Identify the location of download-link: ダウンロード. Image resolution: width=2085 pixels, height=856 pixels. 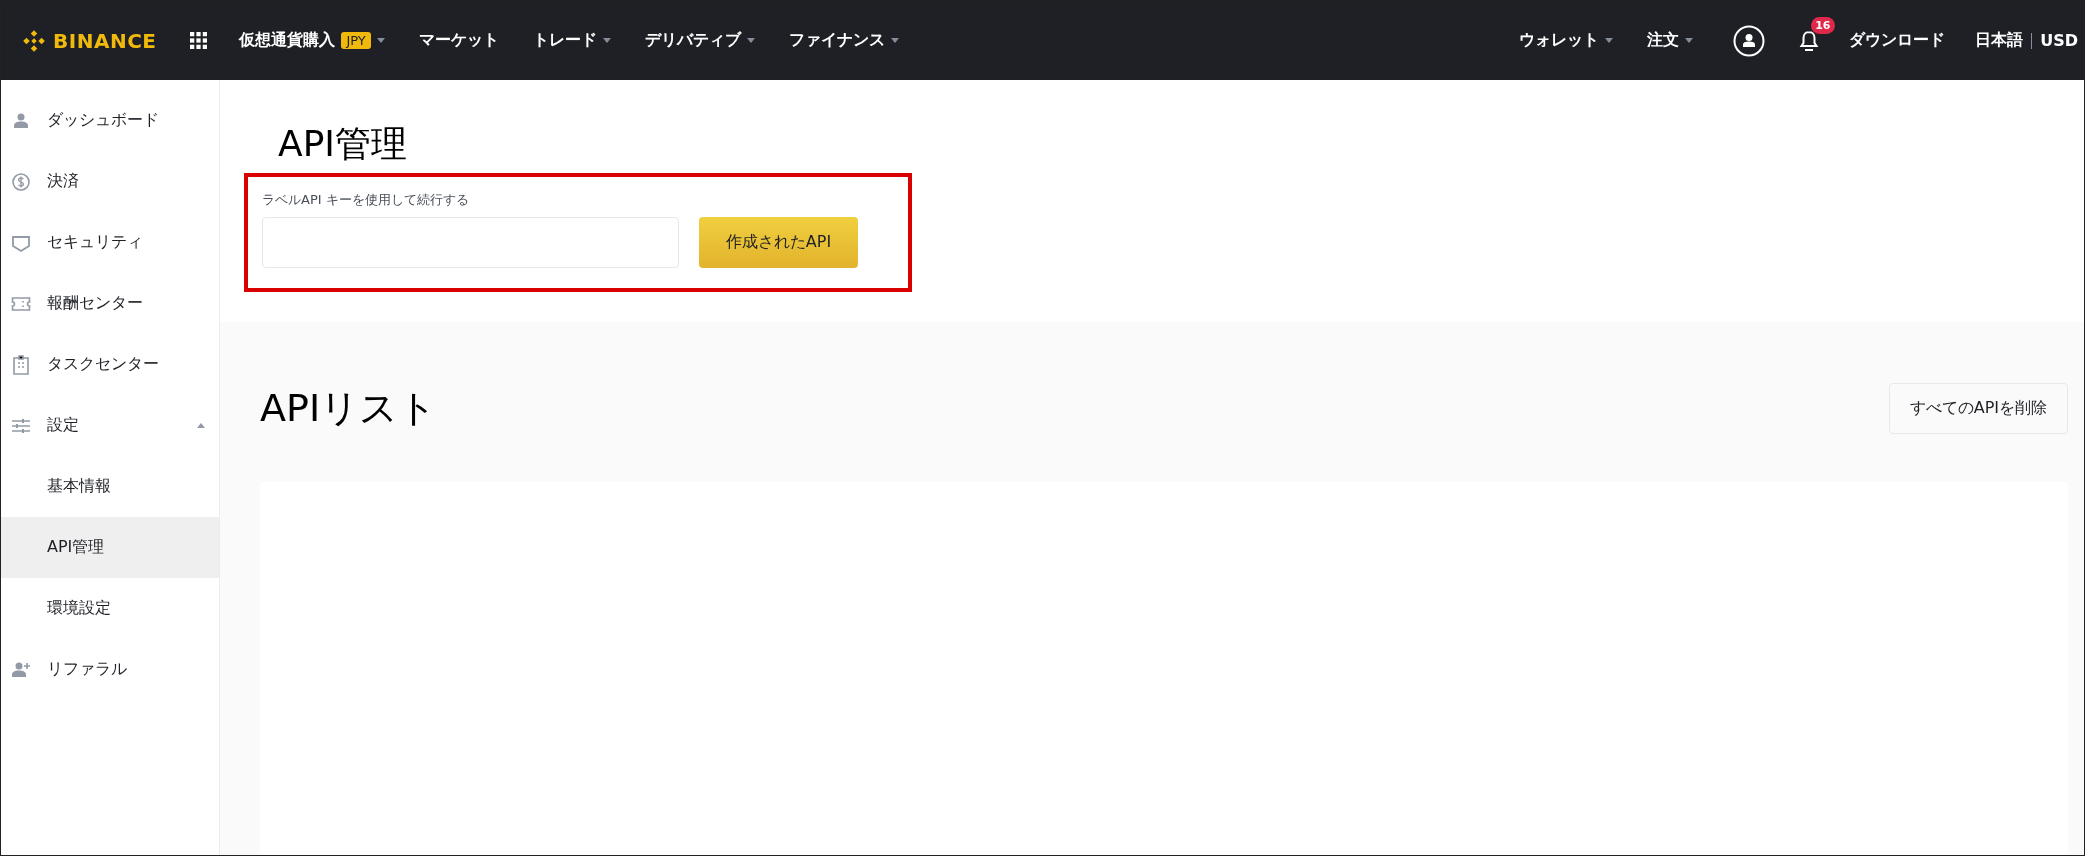
(1897, 40).